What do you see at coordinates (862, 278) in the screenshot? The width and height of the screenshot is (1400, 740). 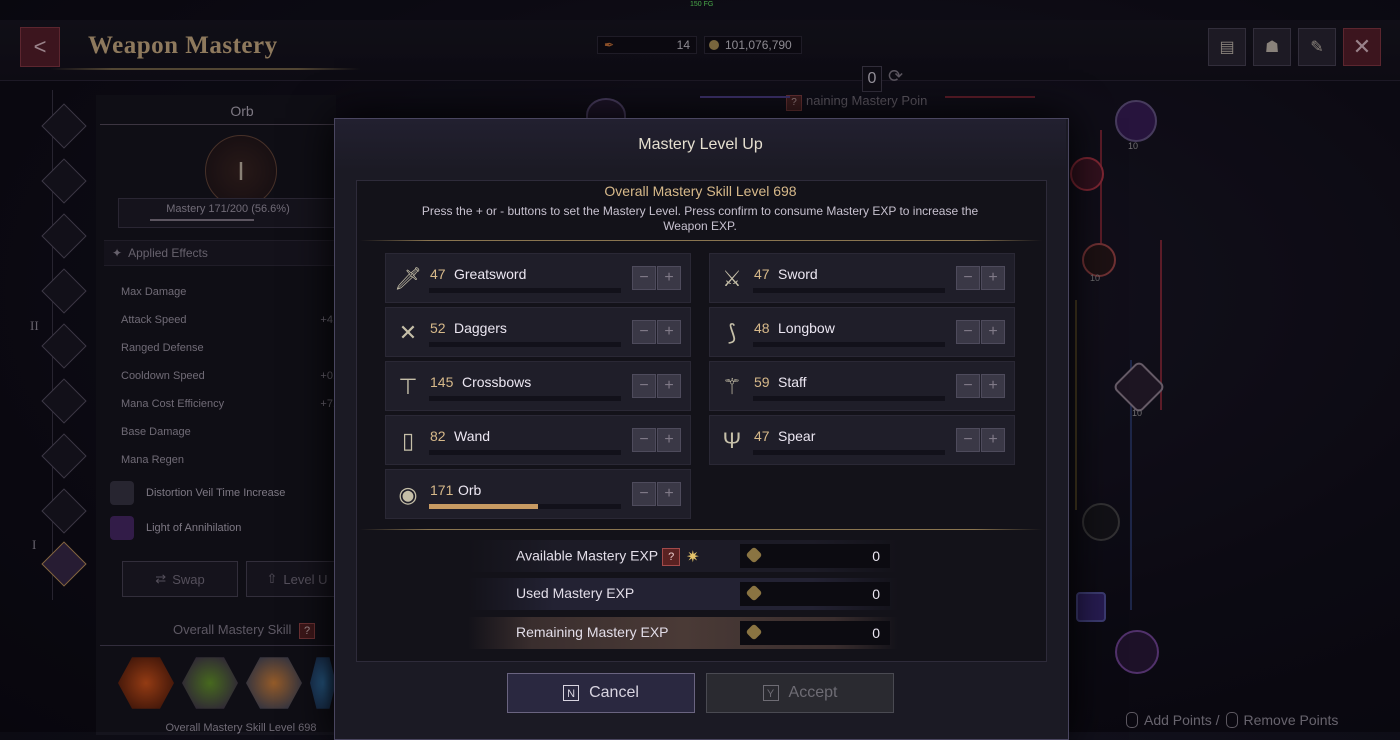 I see `weapon-row-sword: ⚔ 47 Sword − +` at bounding box center [862, 278].